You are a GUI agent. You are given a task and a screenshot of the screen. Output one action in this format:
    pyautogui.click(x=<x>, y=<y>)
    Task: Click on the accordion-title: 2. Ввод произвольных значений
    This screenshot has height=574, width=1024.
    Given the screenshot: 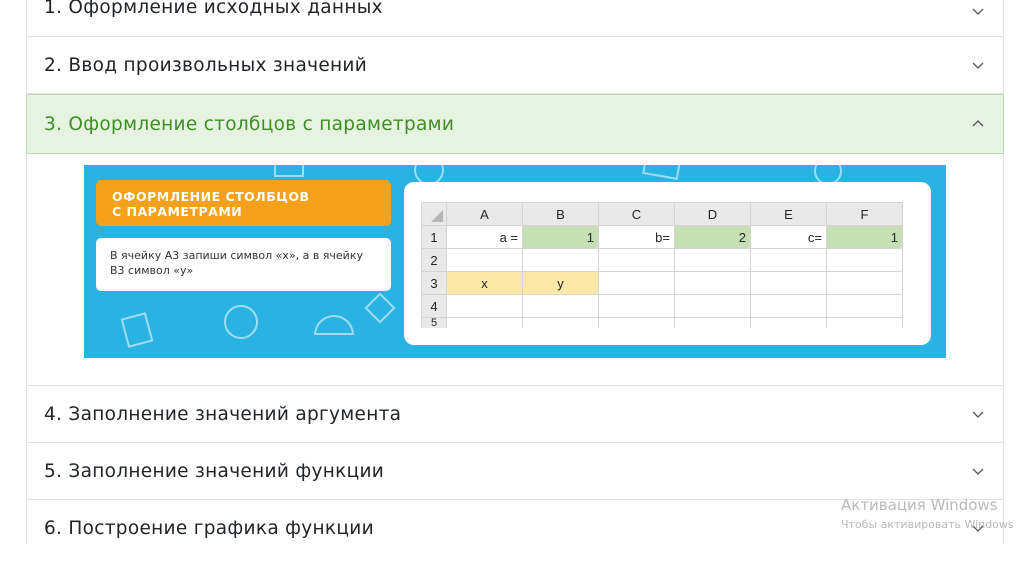 What is the action you would take?
    pyautogui.click(x=206, y=65)
    